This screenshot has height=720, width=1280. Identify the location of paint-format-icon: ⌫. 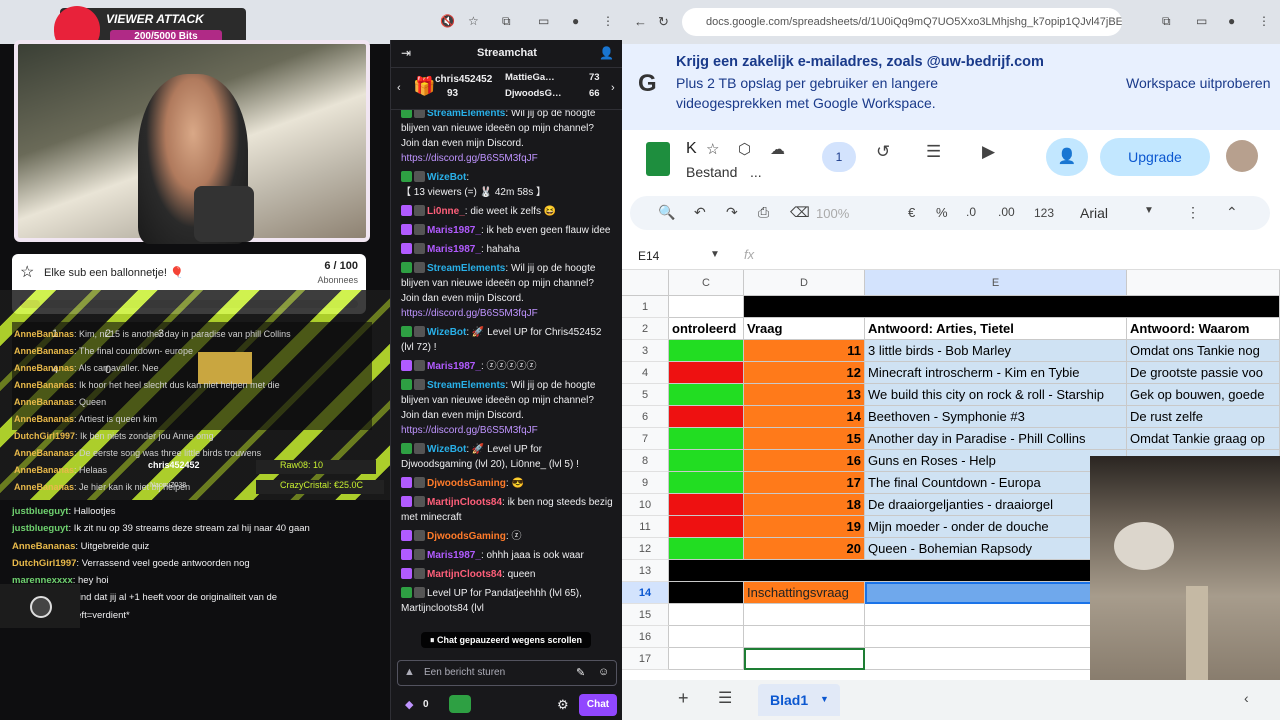
(800, 212).